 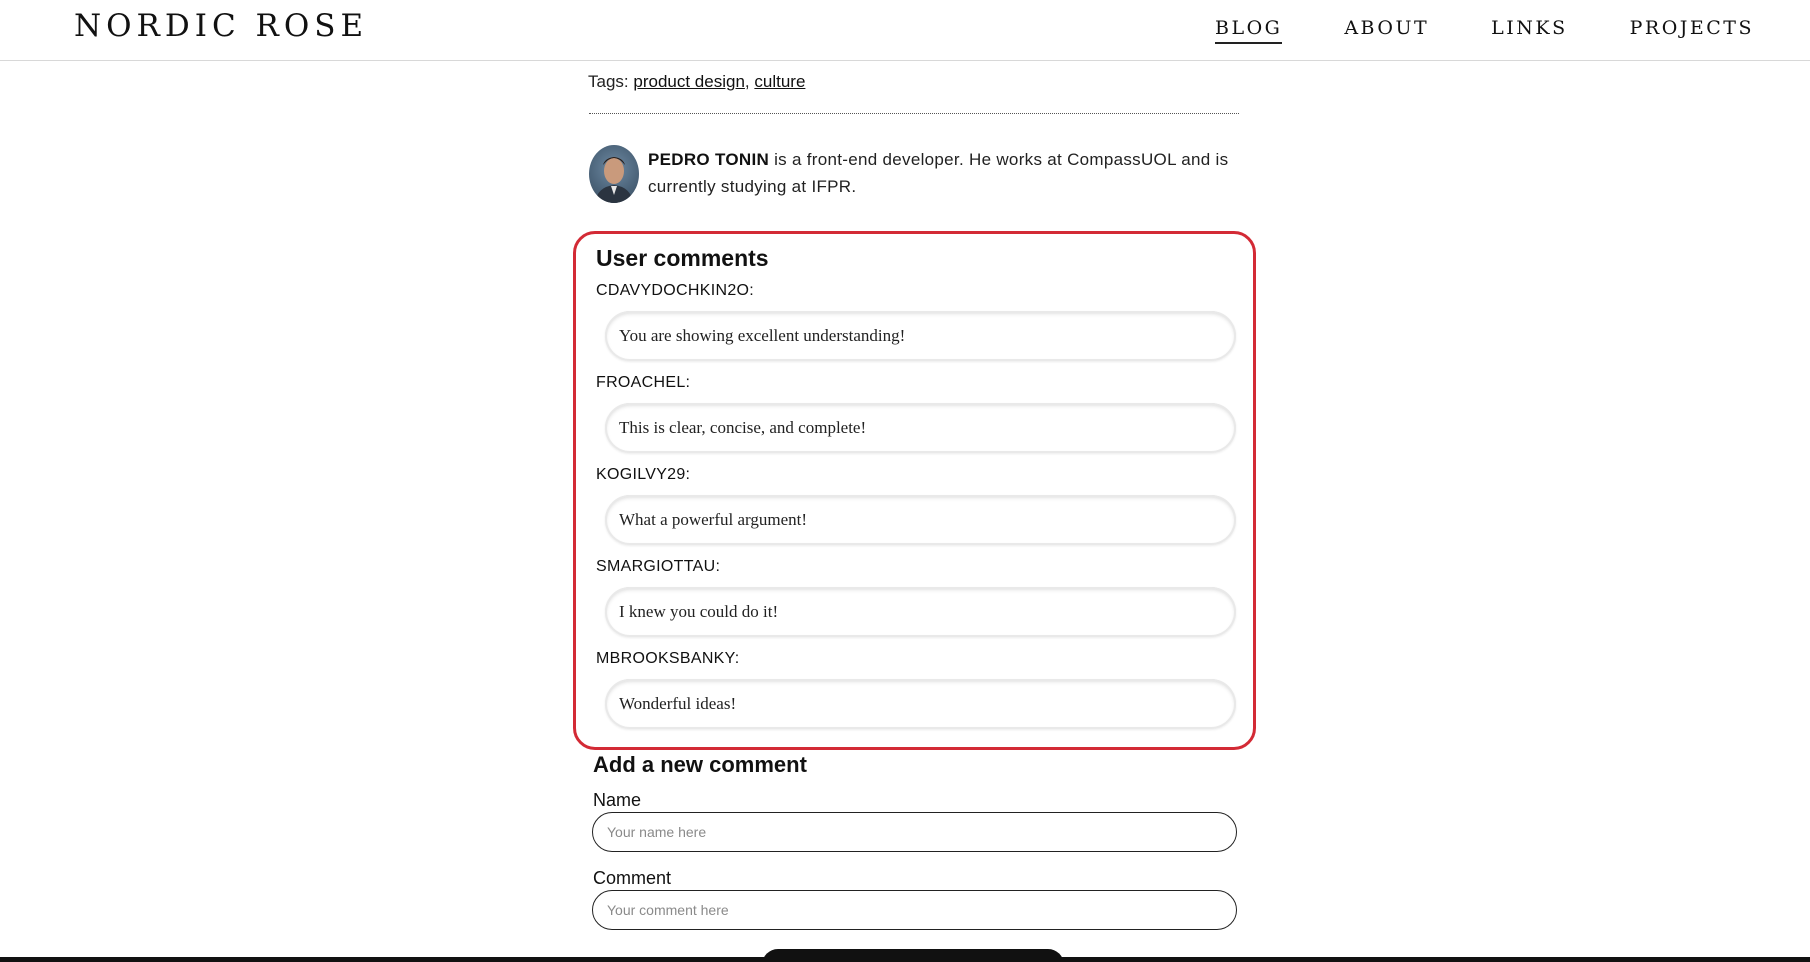 I want to click on tag-culture: culture, so click(x=779, y=81).